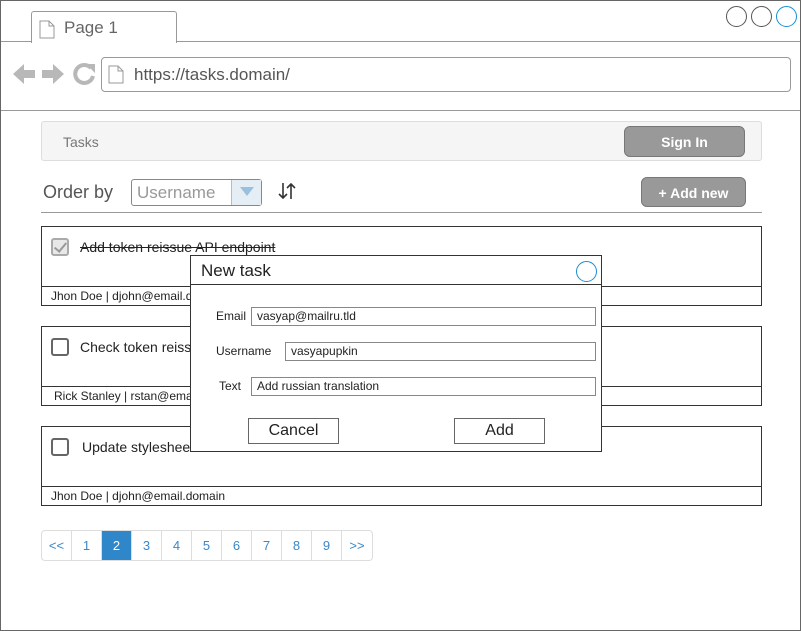 This screenshot has width=801, height=631. I want to click on page-3: 3, so click(147, 545).